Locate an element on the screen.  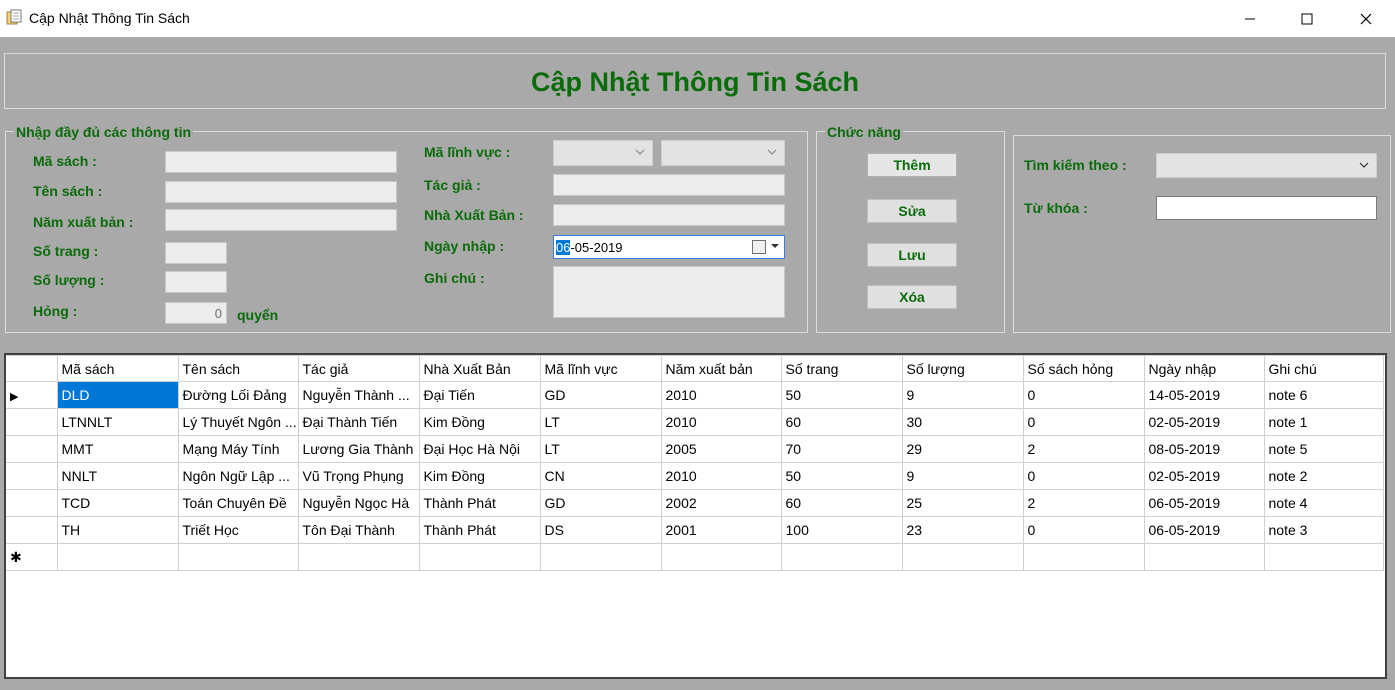
table-cell: TCD is located at coordinates (117, 503).